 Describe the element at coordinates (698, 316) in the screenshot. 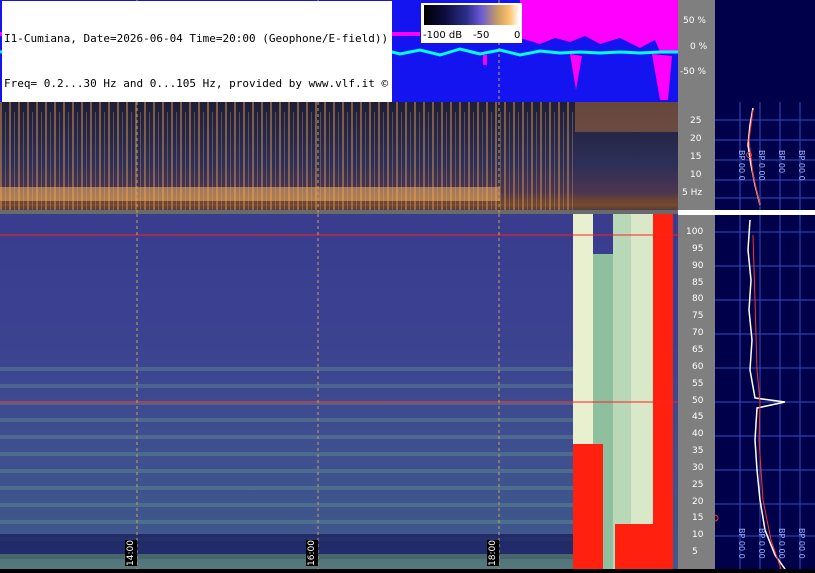

I see `high-frequency-tick: 75` at that location.